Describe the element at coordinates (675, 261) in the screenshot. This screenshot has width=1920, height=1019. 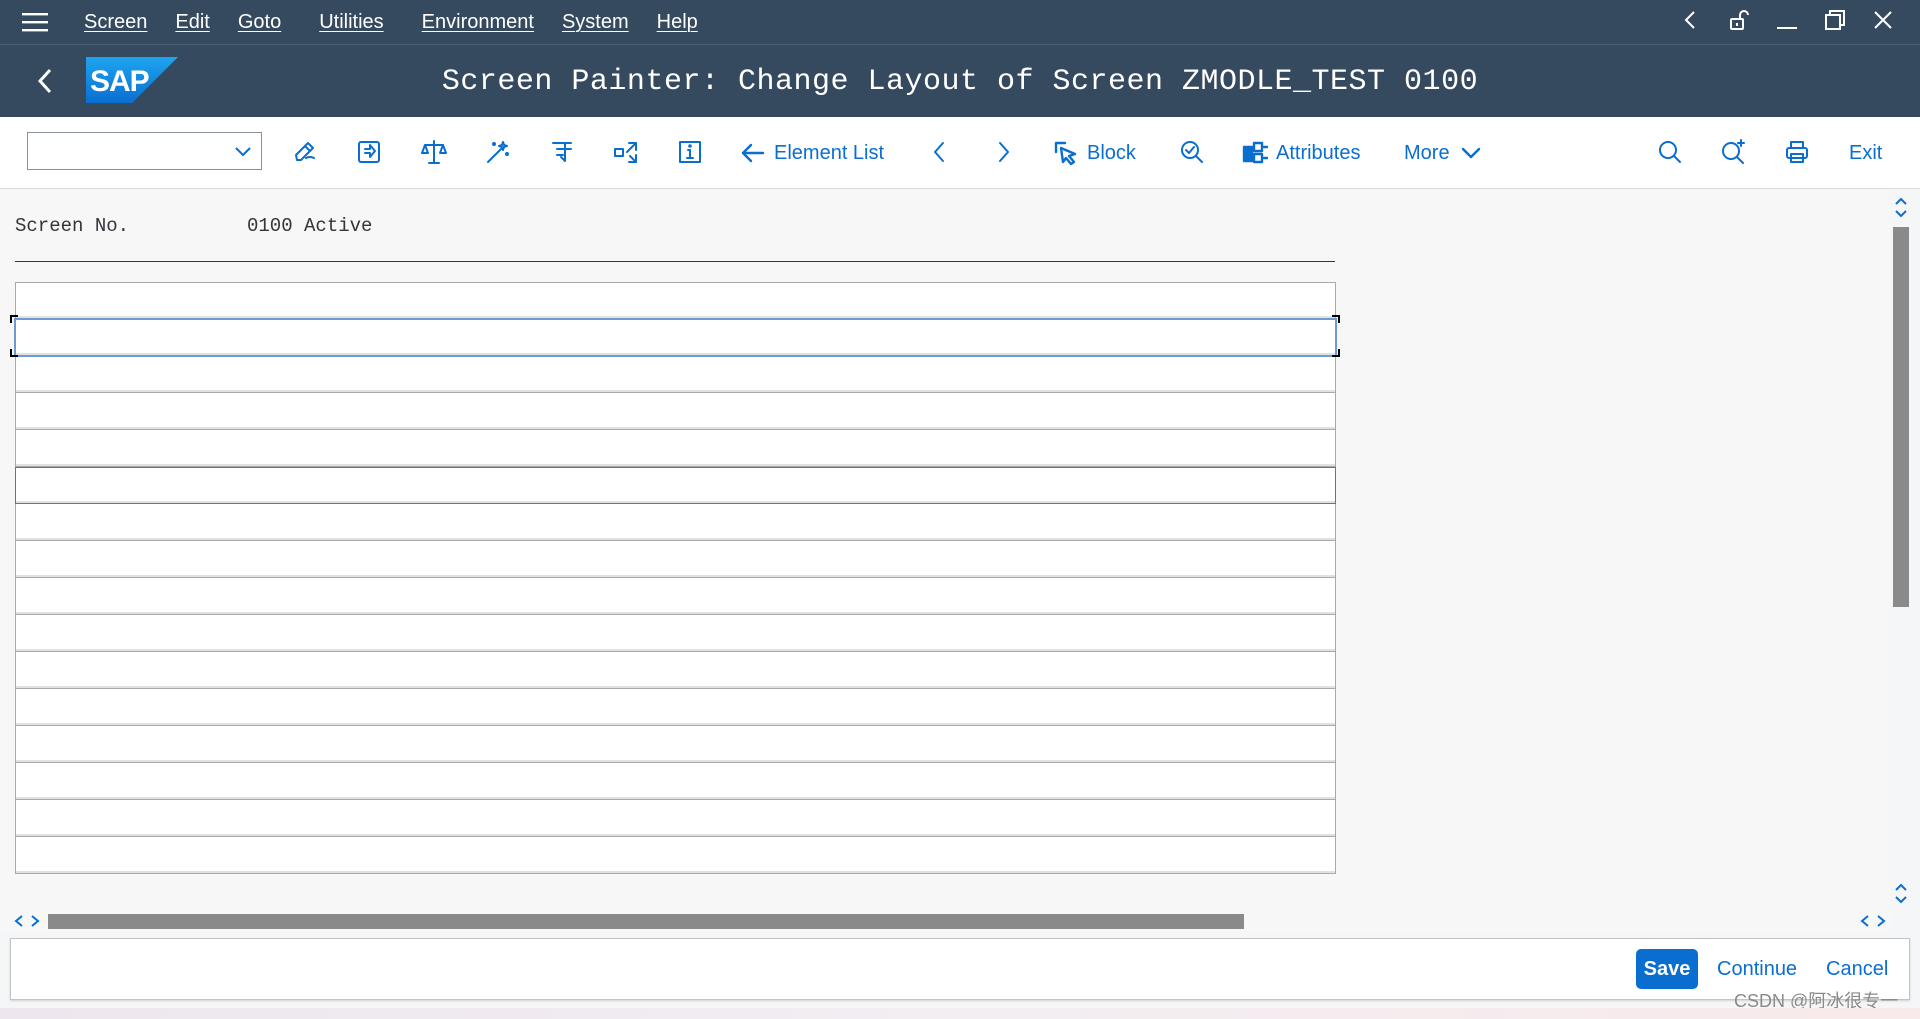
I see `header-divider` at that location.